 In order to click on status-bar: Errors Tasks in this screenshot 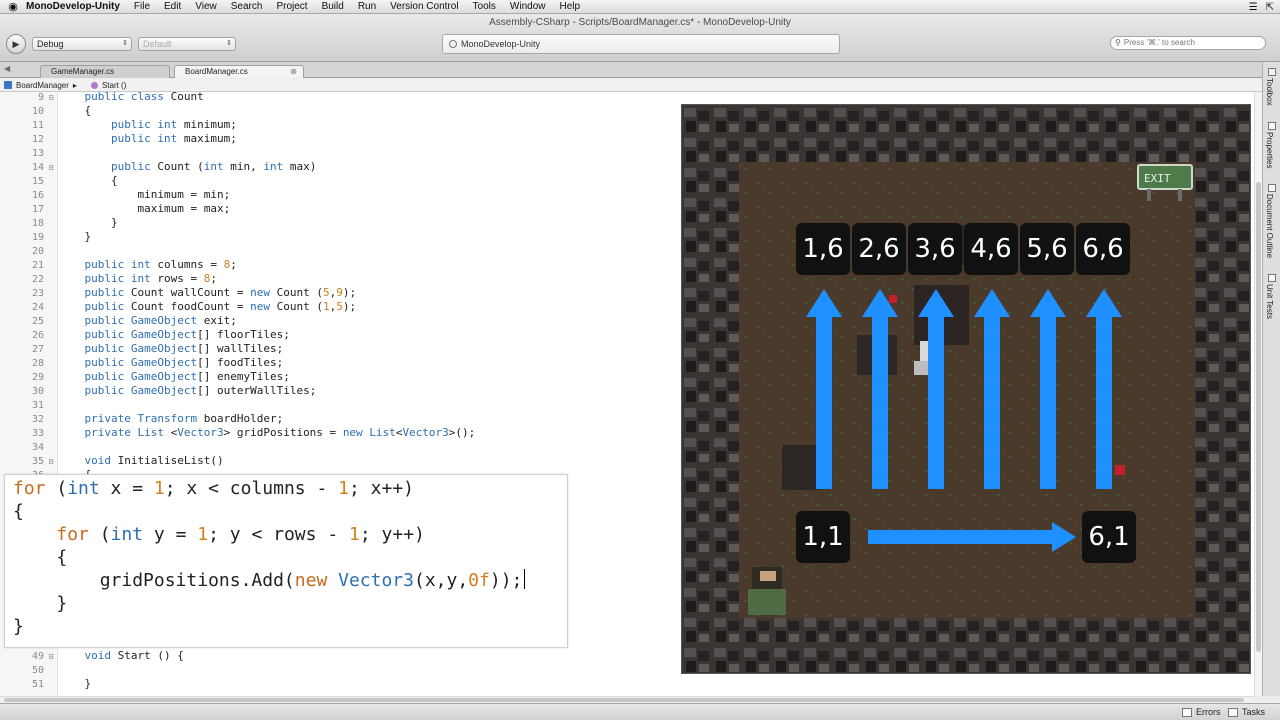, I will do `click(640, 711)`.